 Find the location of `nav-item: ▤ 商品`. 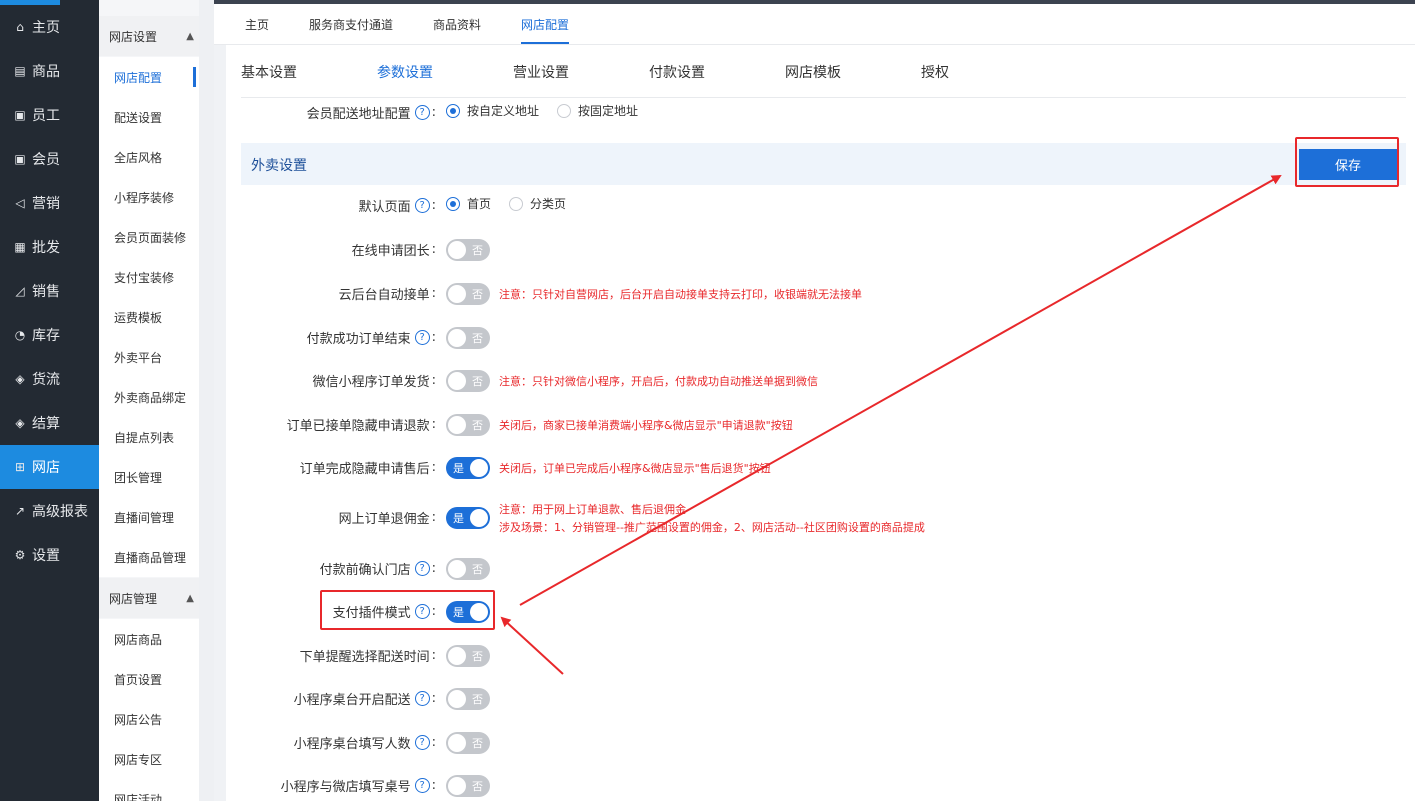

nav-item: ▤ 商品 is located at coordinates (49, 71).